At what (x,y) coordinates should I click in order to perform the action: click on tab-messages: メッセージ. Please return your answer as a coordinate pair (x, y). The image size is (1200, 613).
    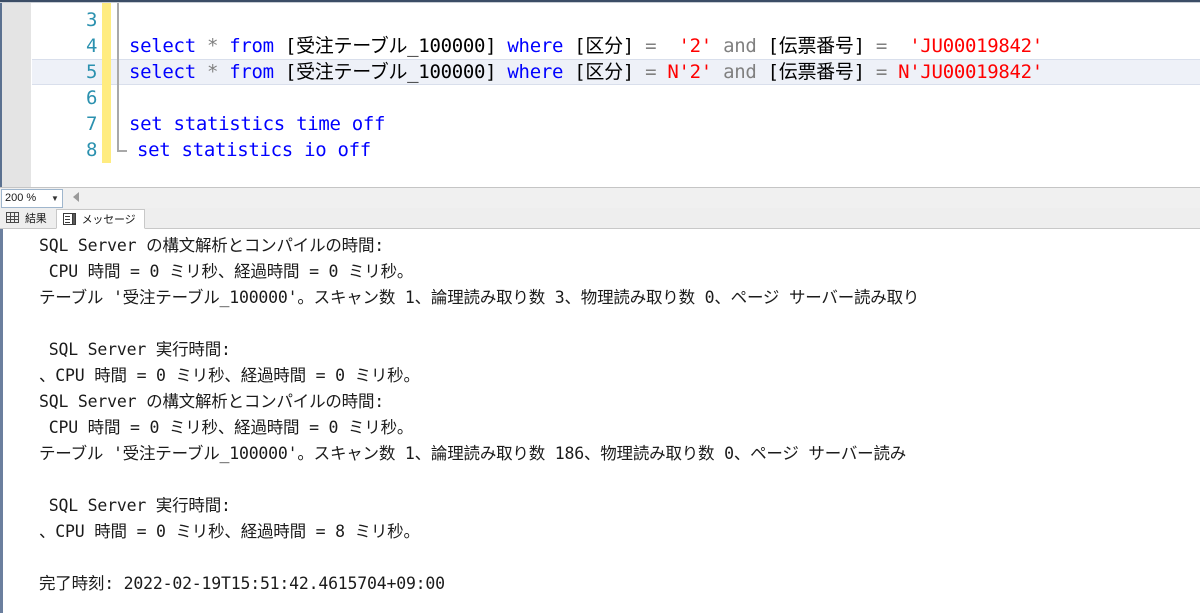
    Looking at the image, I should click on (100, 219).